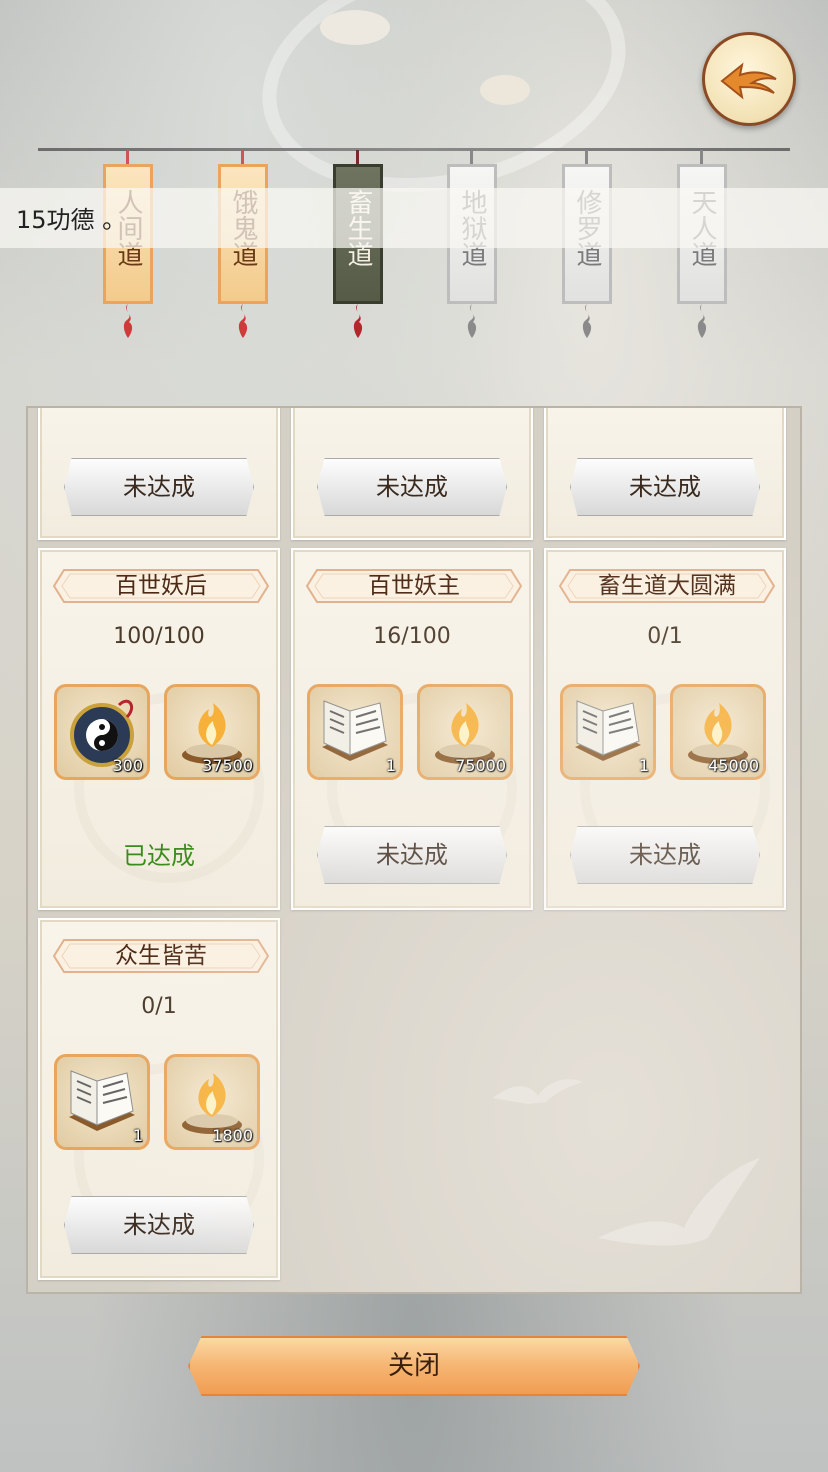 This screenshot has width=828, height=1472. I want to click on achievement-card: 畜生道大圆满 0/1 1 45000 未达成, so click(665, 729).